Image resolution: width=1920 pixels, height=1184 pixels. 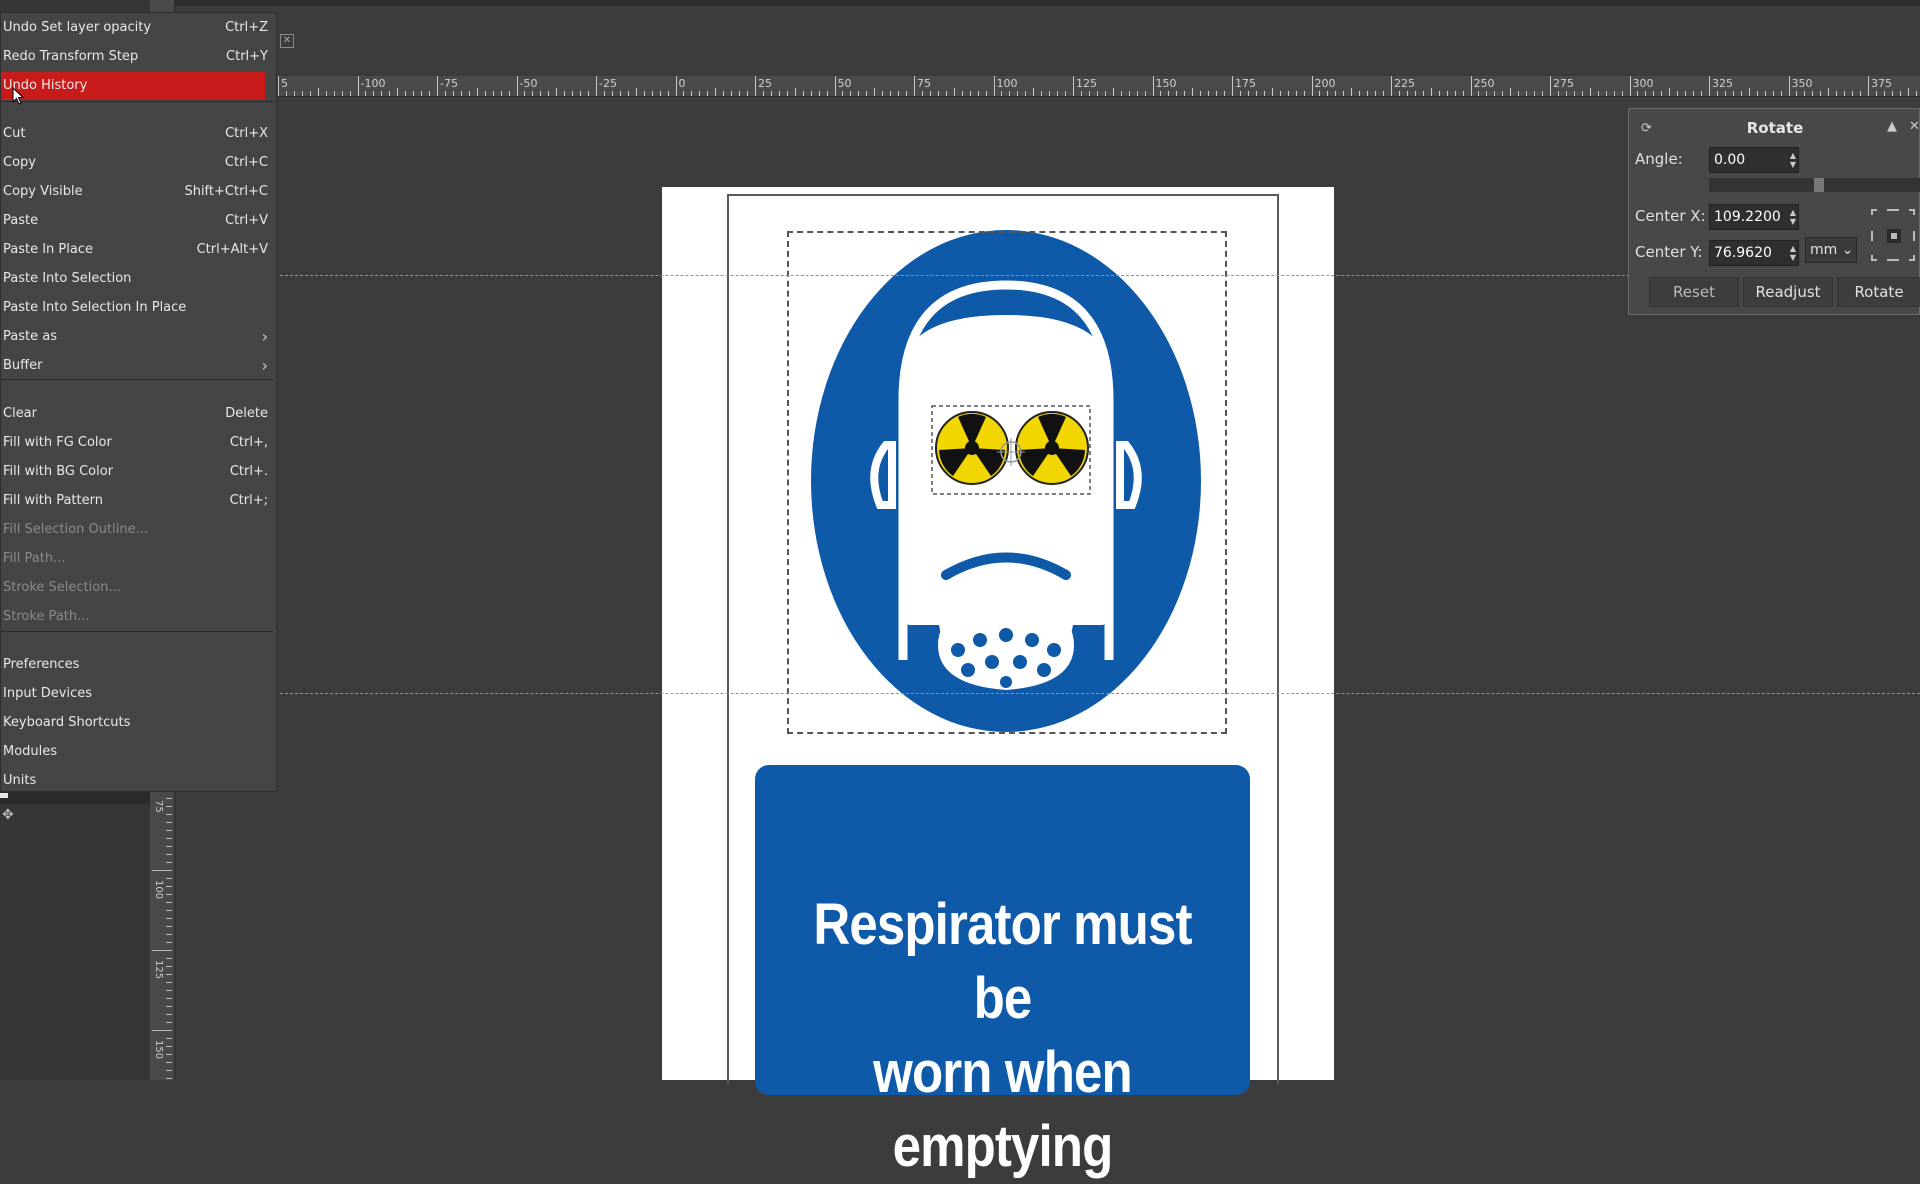 What do you see at coordinates (226, 191) in the screenshot?
I see `menu-item-shortcut: Shift+Ctrl+C` at bounding box center [226, 191].